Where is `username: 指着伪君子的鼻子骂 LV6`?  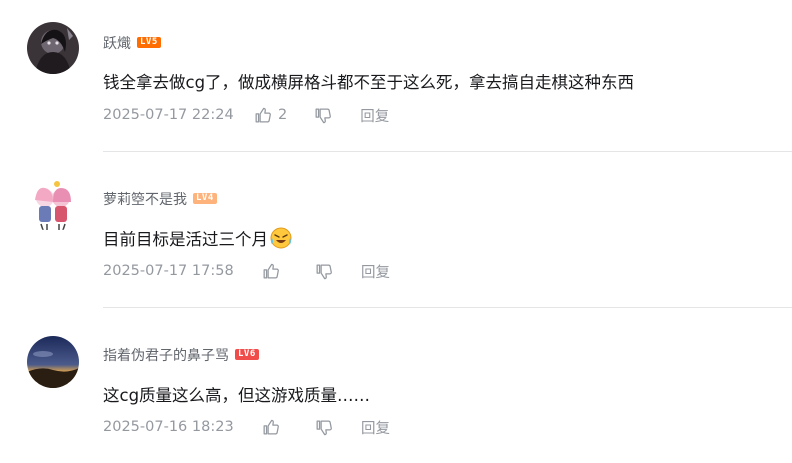 username: 指着伪君子的鼻子骂 LV6 is located at coordinates (181, 355).